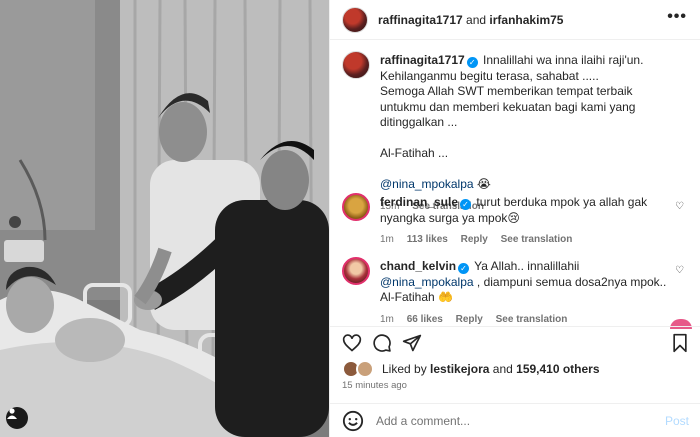  I want to click on like-button, so click(352, 343).